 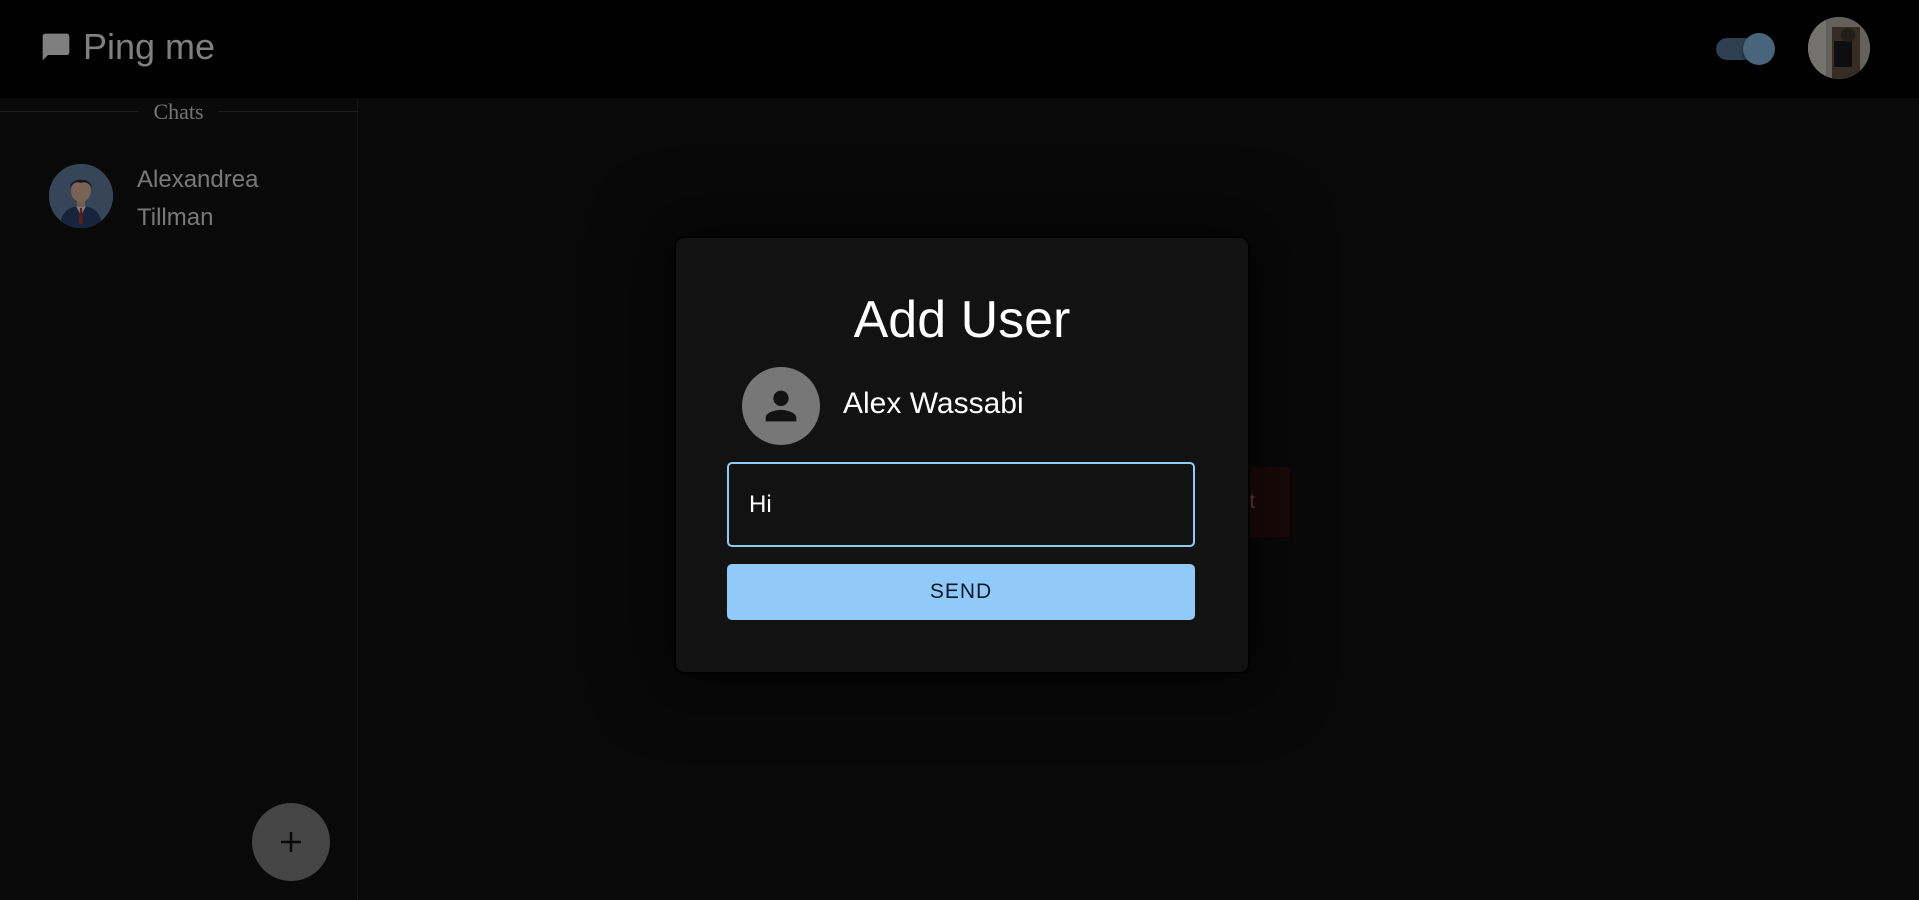 What do you see at coordinates (933, 403) in the screenshot?
I see `contact-name: Alex Wassabi` at bounding box center [933, 403].